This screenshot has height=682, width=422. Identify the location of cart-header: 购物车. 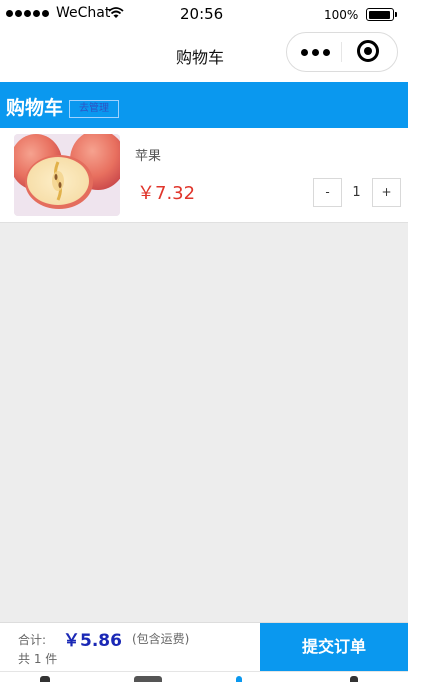
(204, 105).